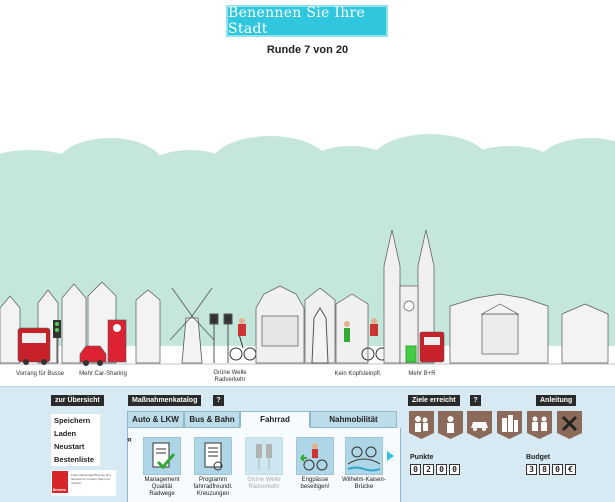  What do you see at coordinates (155, 419) in the screenshot?
I see `tab-auto-lkw: Auto & LKW` at bounding box center [155, 419].